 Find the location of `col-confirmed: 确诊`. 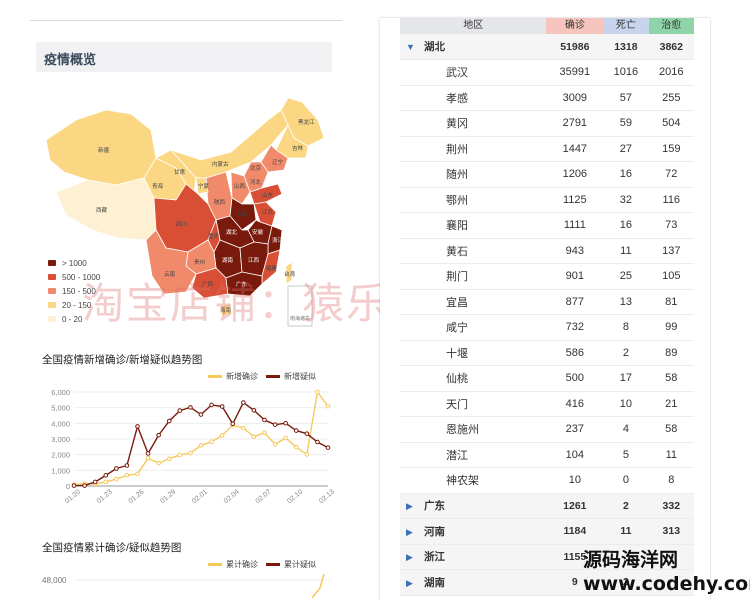

col-confirmed: 确诊 is located at coordinates (575, 26).